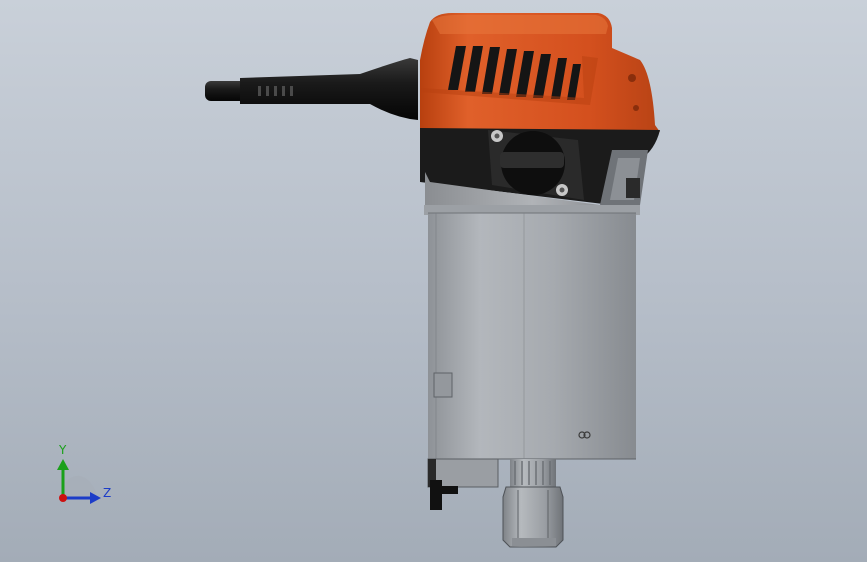  What do you see at coordinates (633, 188) in the screenshot?
I see `switch-icon` at bounding box center [633, 188].